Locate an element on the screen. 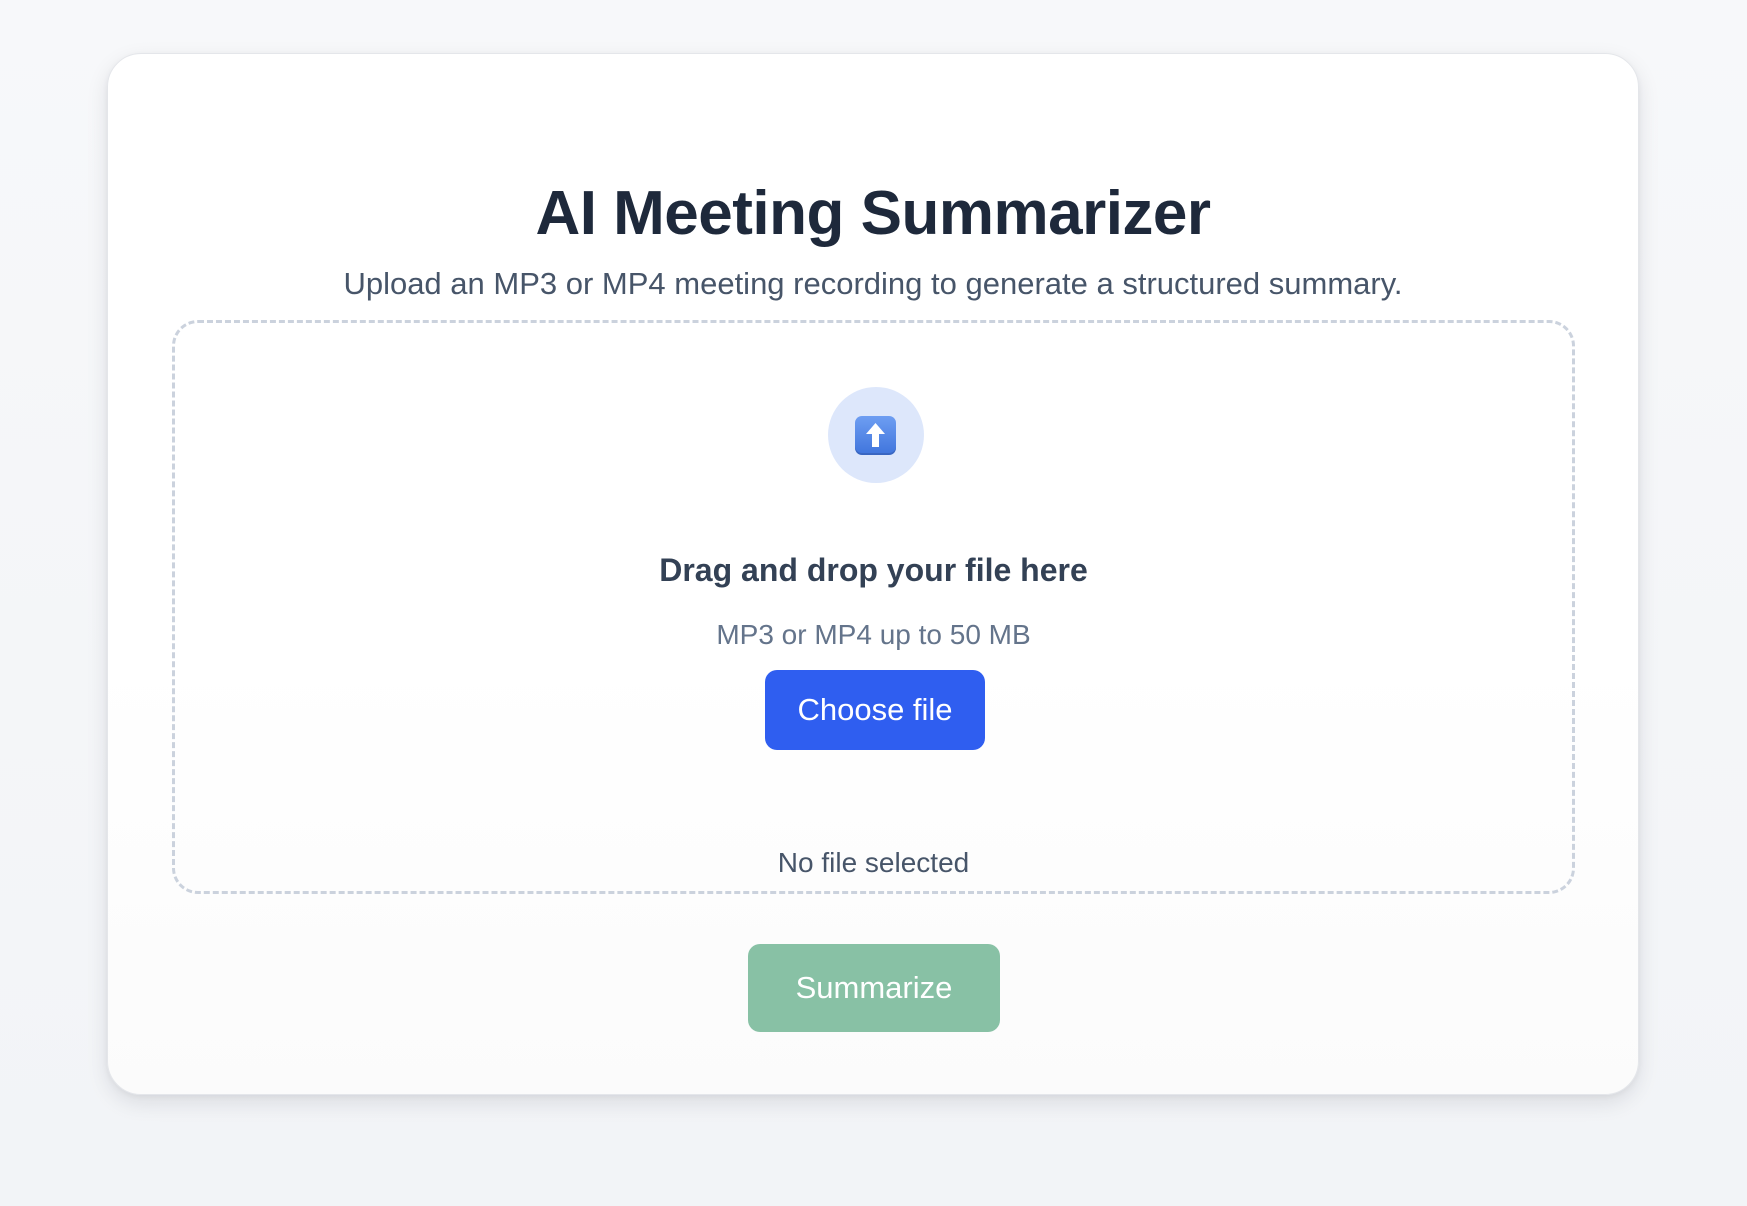 This screenshot has height=1206, width=1747. upload-arrow-icon is located at coordinates (875, 435).